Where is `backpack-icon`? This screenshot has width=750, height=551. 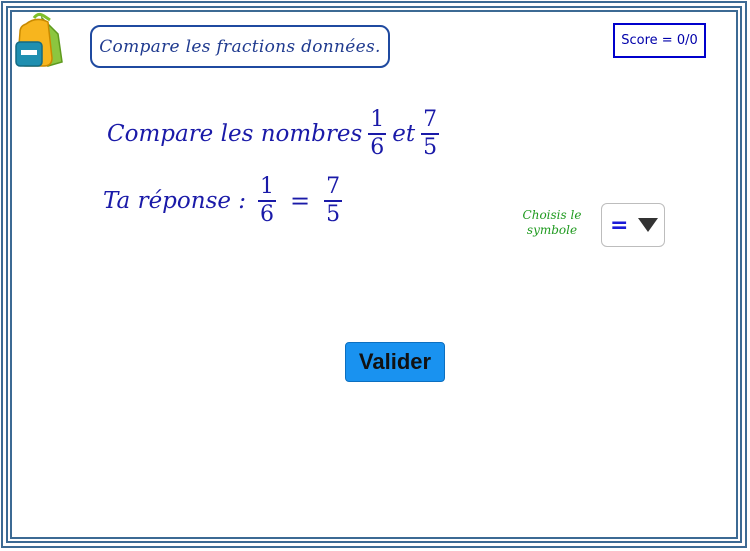 backpack-icon is located at coordinates (39, 39).